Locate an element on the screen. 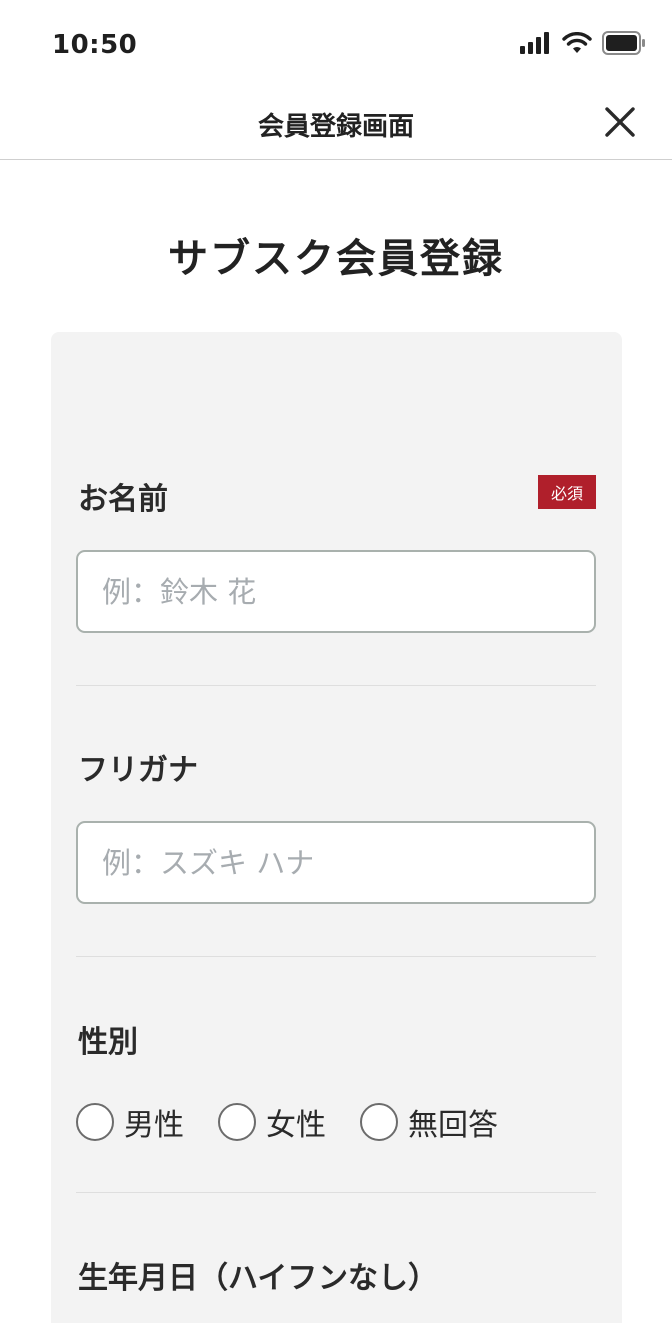 Image resolution: width=672 pixels, height=1323 pixels. nav-bar: 会員登録画面 is located at coordinates (336, 125).